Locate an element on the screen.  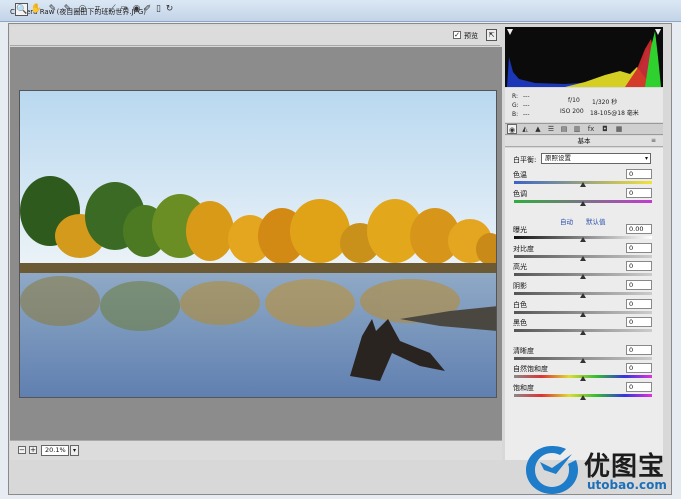
histogram is located at coordinates (584, 57).